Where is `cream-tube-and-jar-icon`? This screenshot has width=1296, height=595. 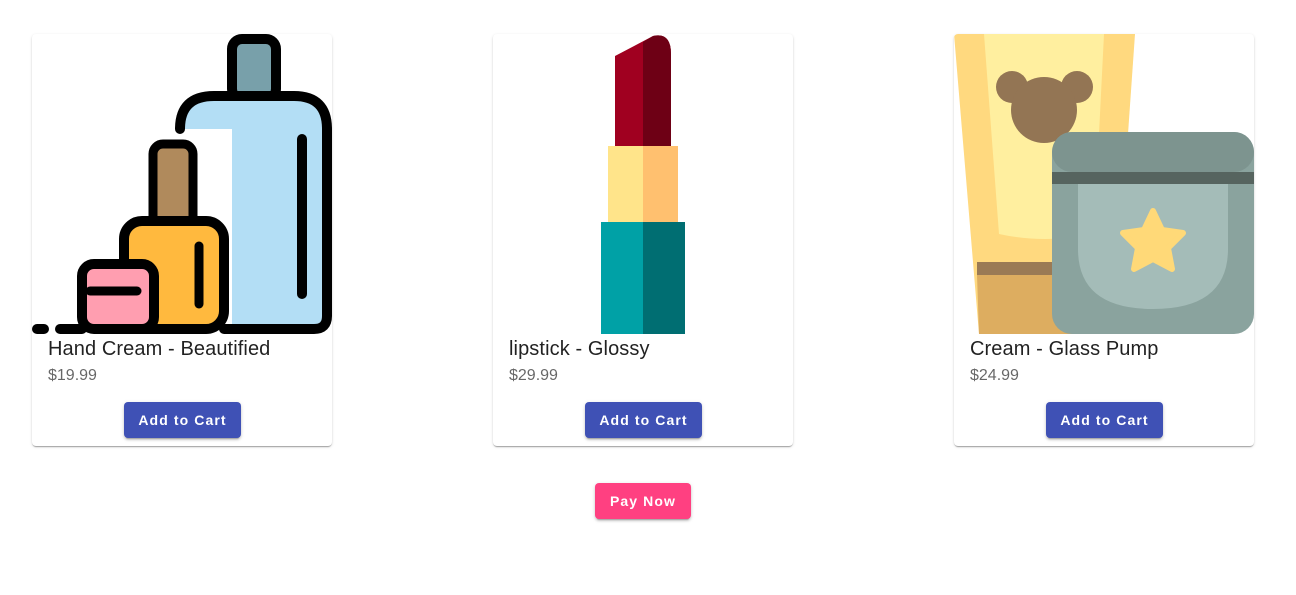 cream-tube-and-jar-icon is located at coordinates (1104, 184).